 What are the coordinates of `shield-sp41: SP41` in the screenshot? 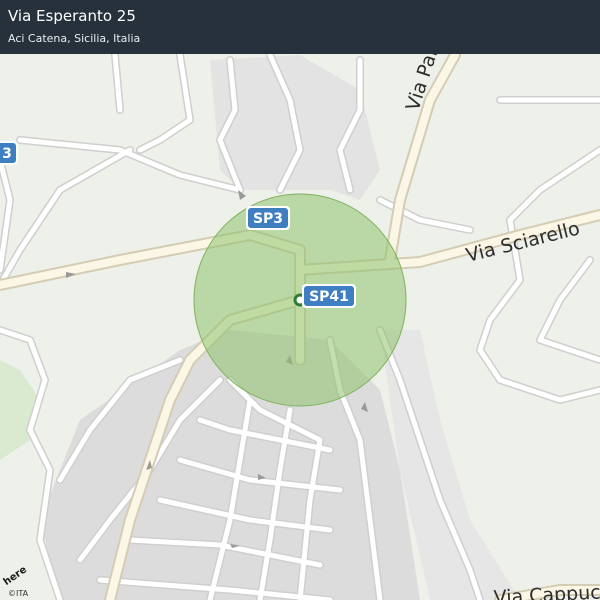 It's located at (329, 296).